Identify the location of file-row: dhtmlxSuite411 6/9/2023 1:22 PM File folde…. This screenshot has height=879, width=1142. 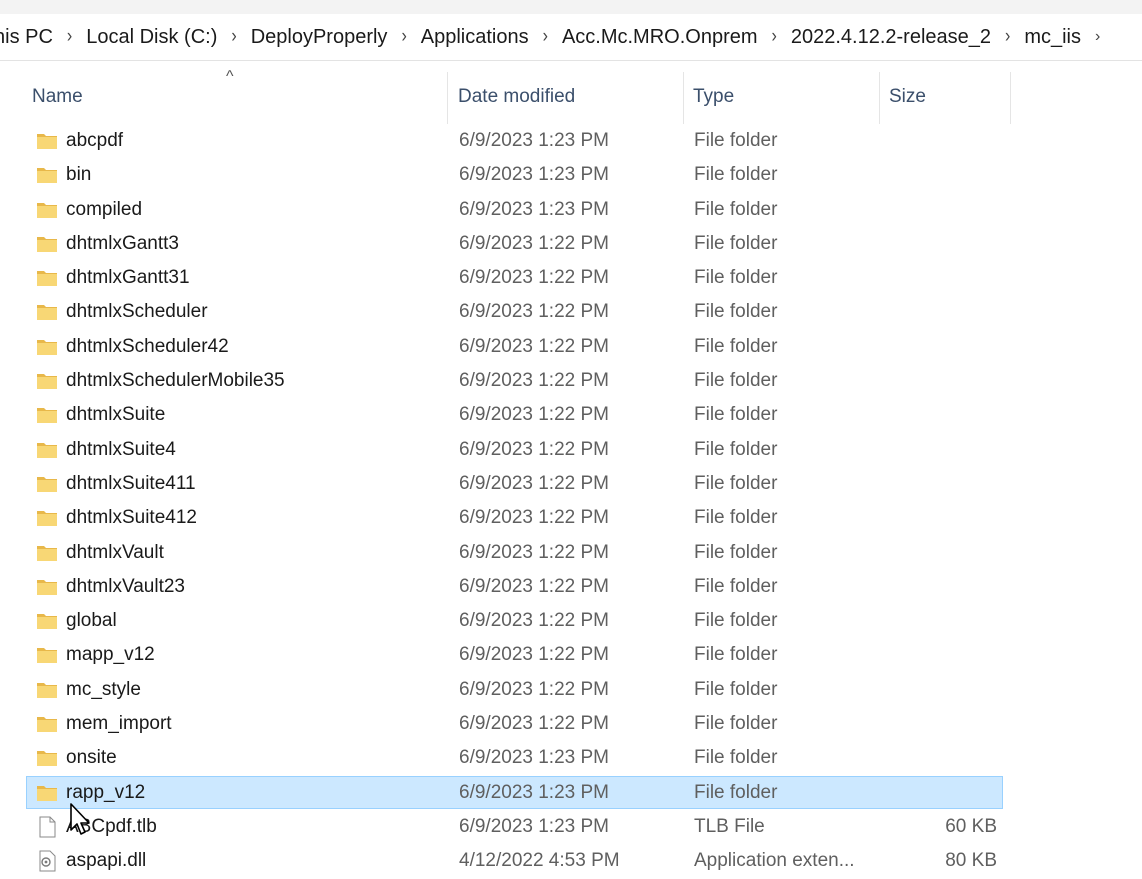
(571, 484).